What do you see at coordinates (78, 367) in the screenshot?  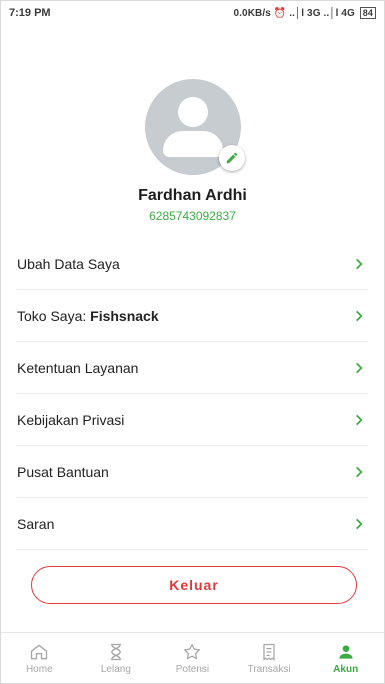 I see `menu-item-label: Ketentuan Layanan` at bounding box center [78, 367].